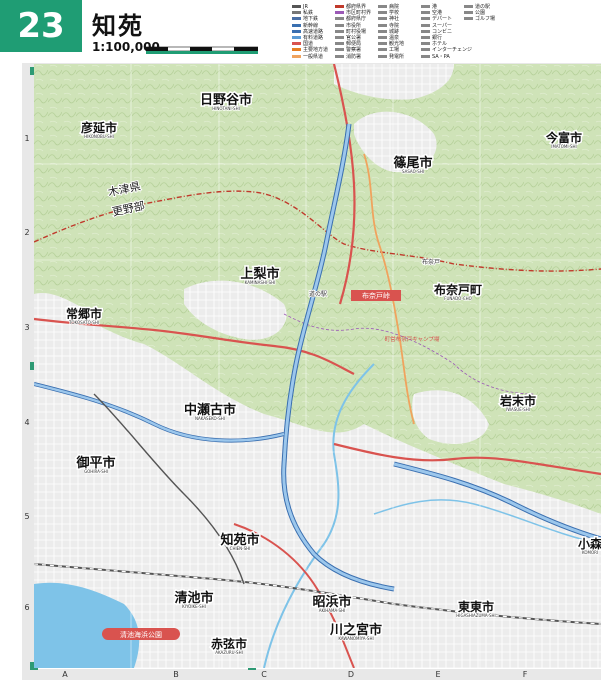 This screenshot has width=601, height=680. Describe the element at coordinates (442, 31) in the screenshot. I see `legend-item: コンビニ` at that location.